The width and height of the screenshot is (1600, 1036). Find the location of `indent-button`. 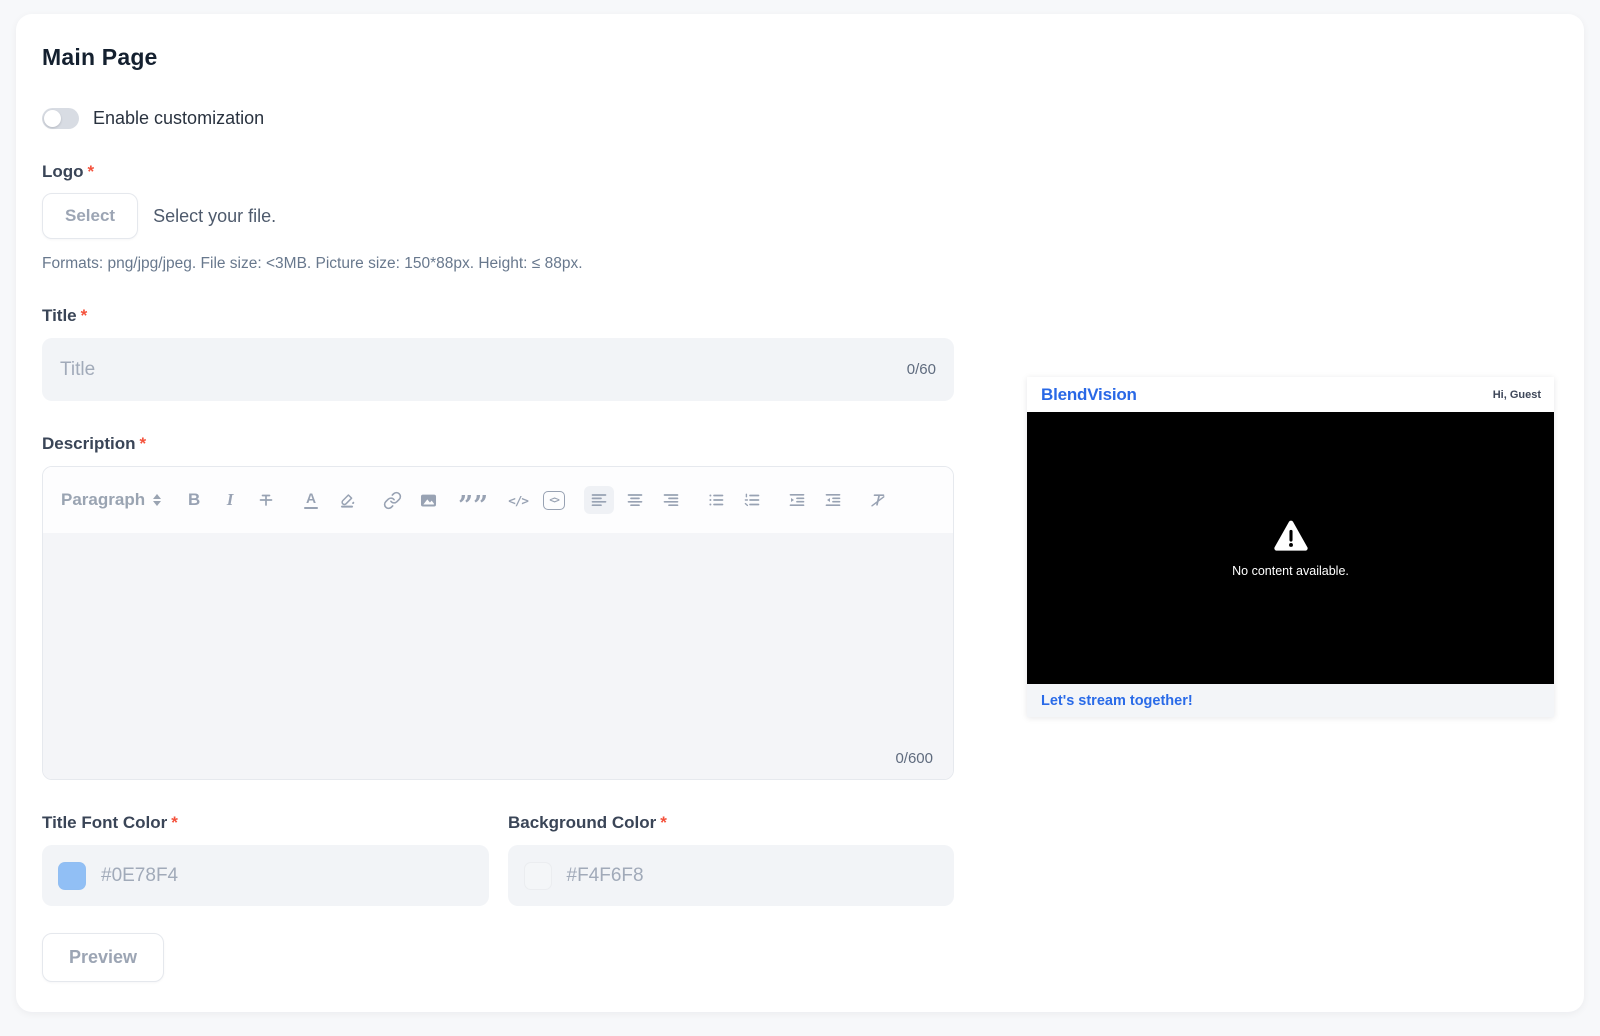

indent-button is located at coordinates (797, 500).